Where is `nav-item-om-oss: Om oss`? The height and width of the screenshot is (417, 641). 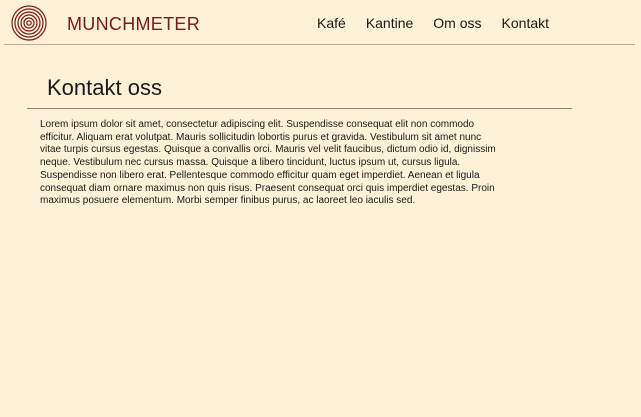
nav-item-om-oss: Om oss is located at coordinates (457, 23).